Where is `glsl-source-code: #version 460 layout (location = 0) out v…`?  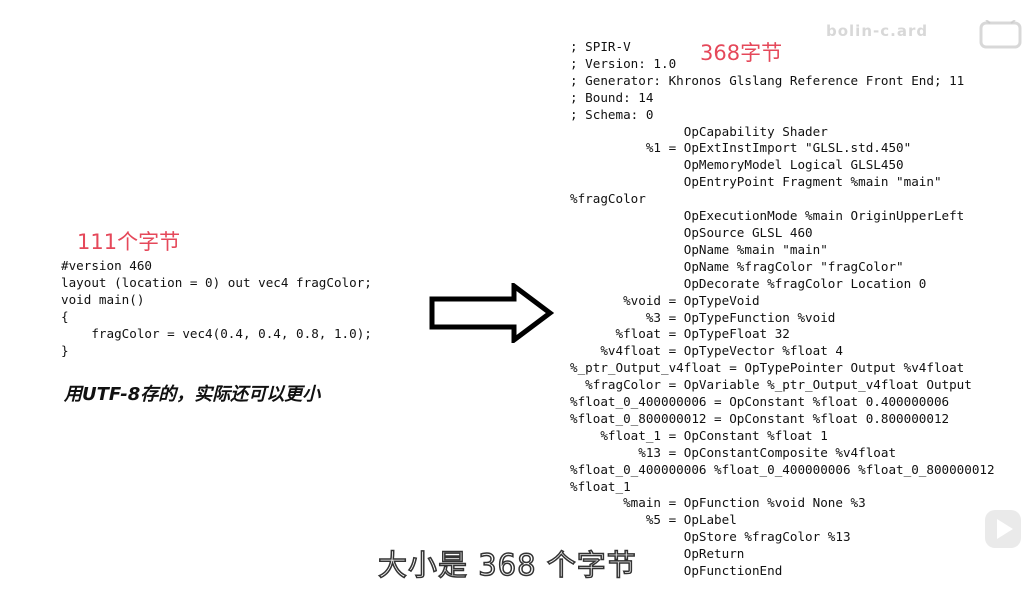
glsl-source-code: #version 460 layout (location = 0) out v… is located at coordinates (216, 308).